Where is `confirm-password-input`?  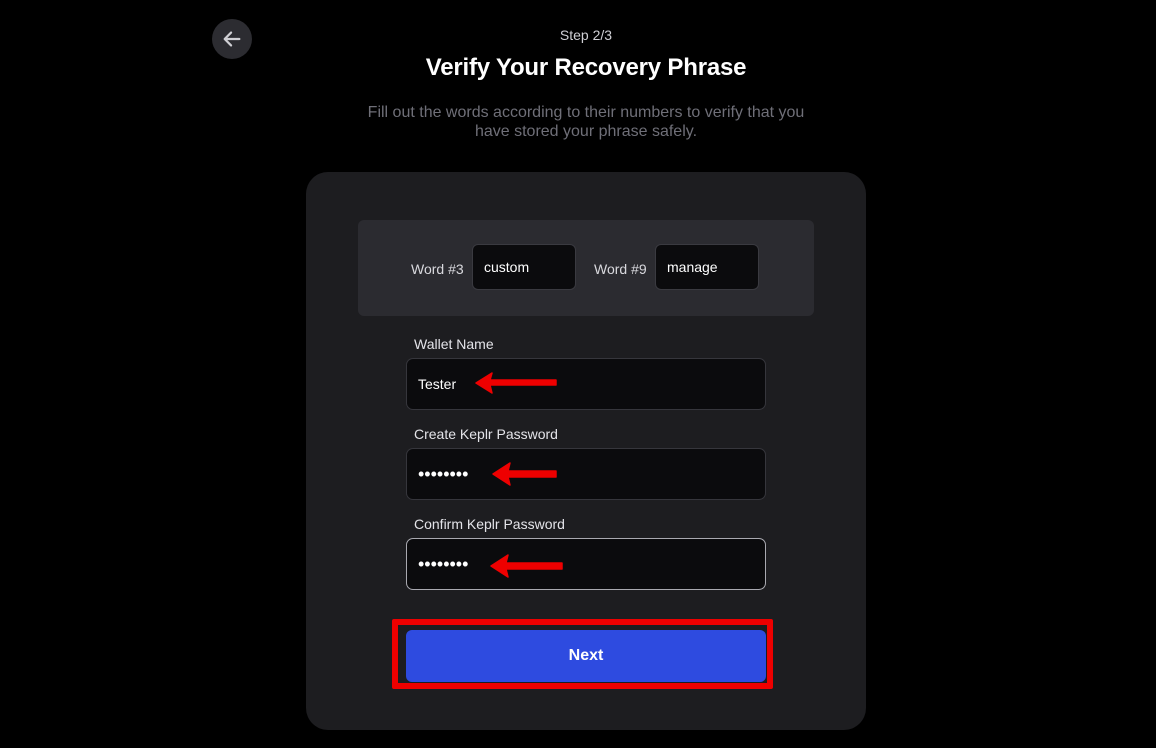 confirm-password-input is located at coordinates (586, 564).